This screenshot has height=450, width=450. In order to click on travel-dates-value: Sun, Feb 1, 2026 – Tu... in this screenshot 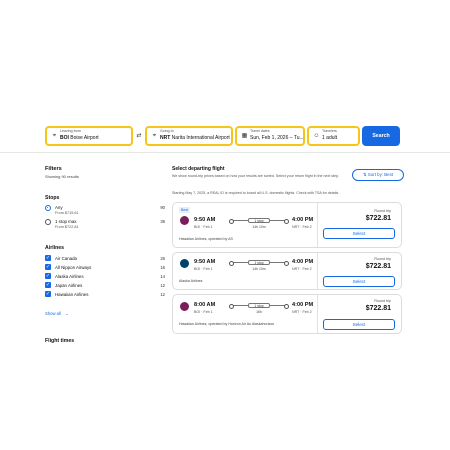, I will do `click(277, 138)`.